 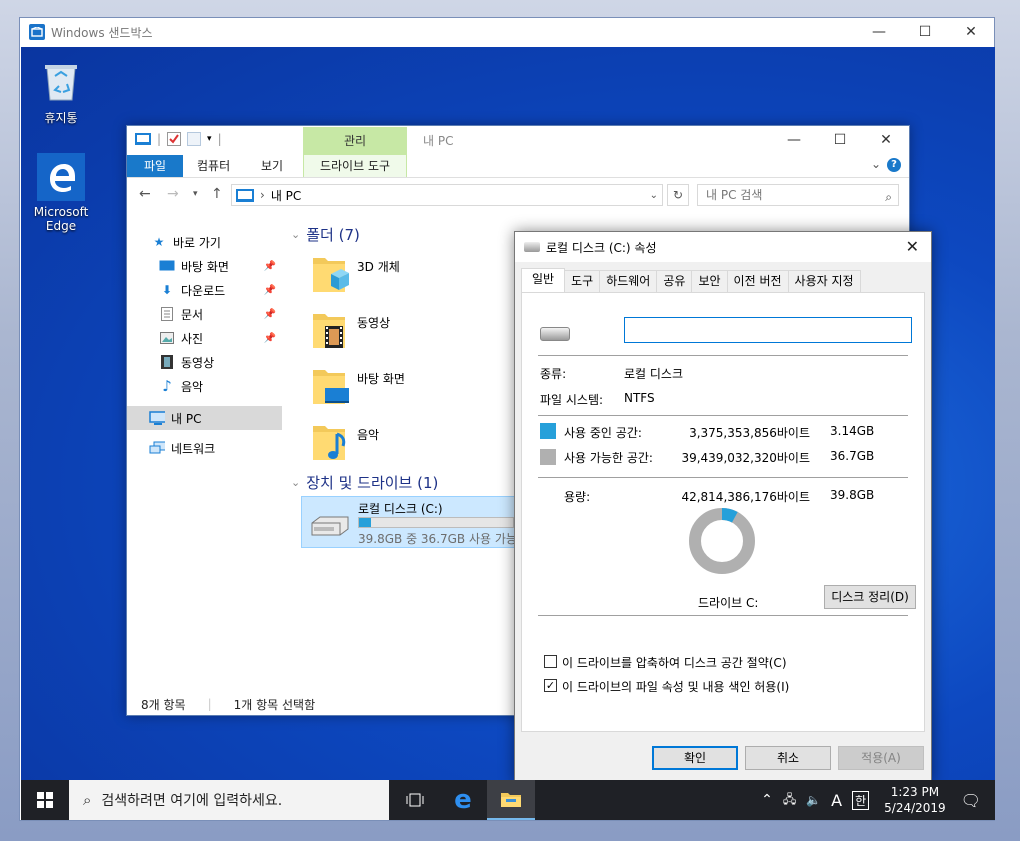 I want to click on desktop-icon-recycle-bin: 휴지통, so click(x=61, y=91).